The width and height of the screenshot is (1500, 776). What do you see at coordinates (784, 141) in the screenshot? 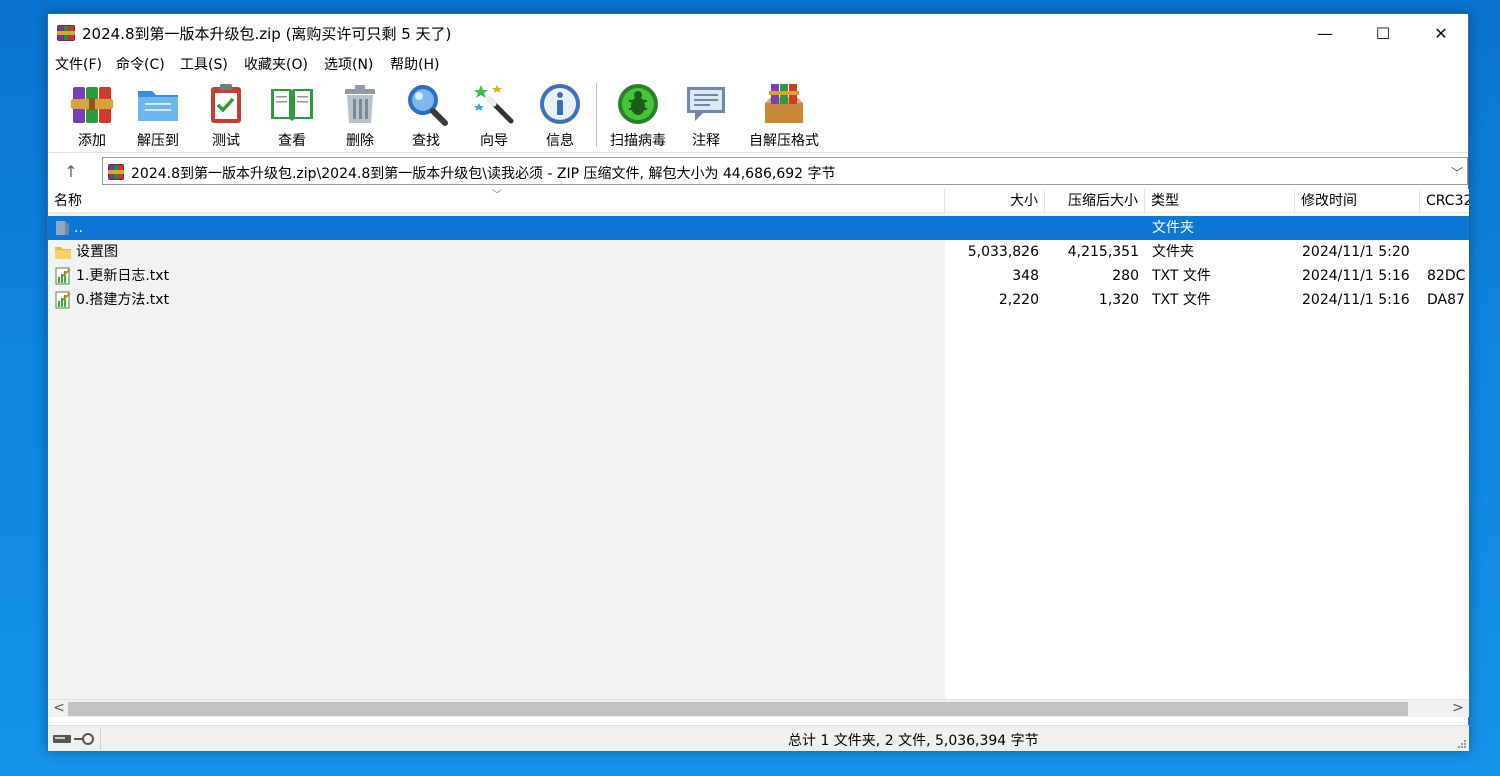
I see `sfx-label: 自解压格式` at bounding box center [784, 141].